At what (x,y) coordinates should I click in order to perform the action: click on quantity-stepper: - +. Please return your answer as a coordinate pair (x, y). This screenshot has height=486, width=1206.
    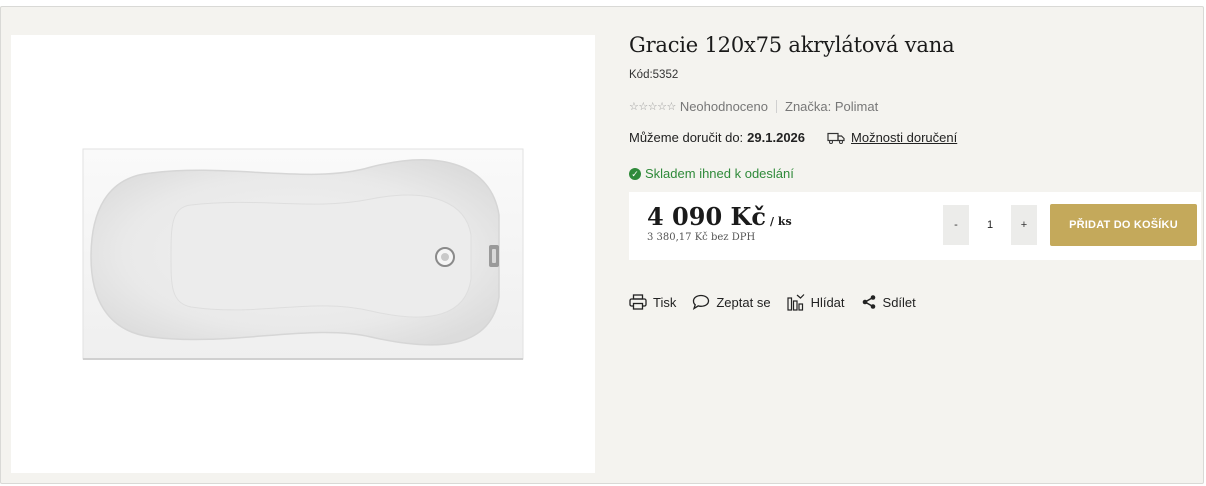
    Looking at the image, I should click on (990, 225).